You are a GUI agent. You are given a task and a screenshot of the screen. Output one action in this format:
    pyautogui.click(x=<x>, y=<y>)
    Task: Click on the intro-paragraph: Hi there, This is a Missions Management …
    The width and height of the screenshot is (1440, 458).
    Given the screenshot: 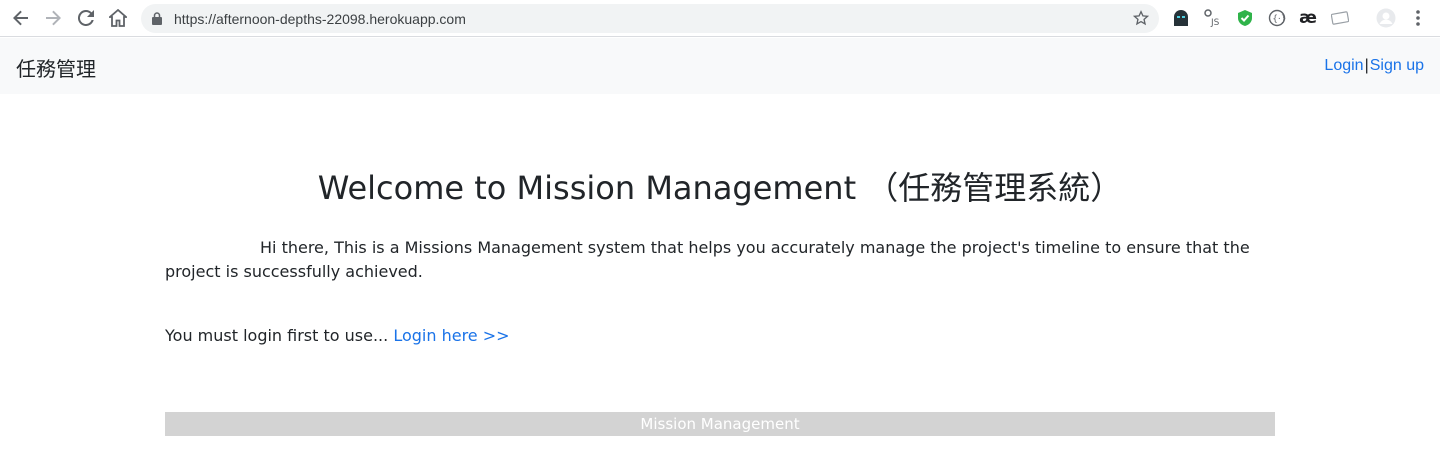 What is the action you would take?
    pyautogui.click(x=707, y=259)
    